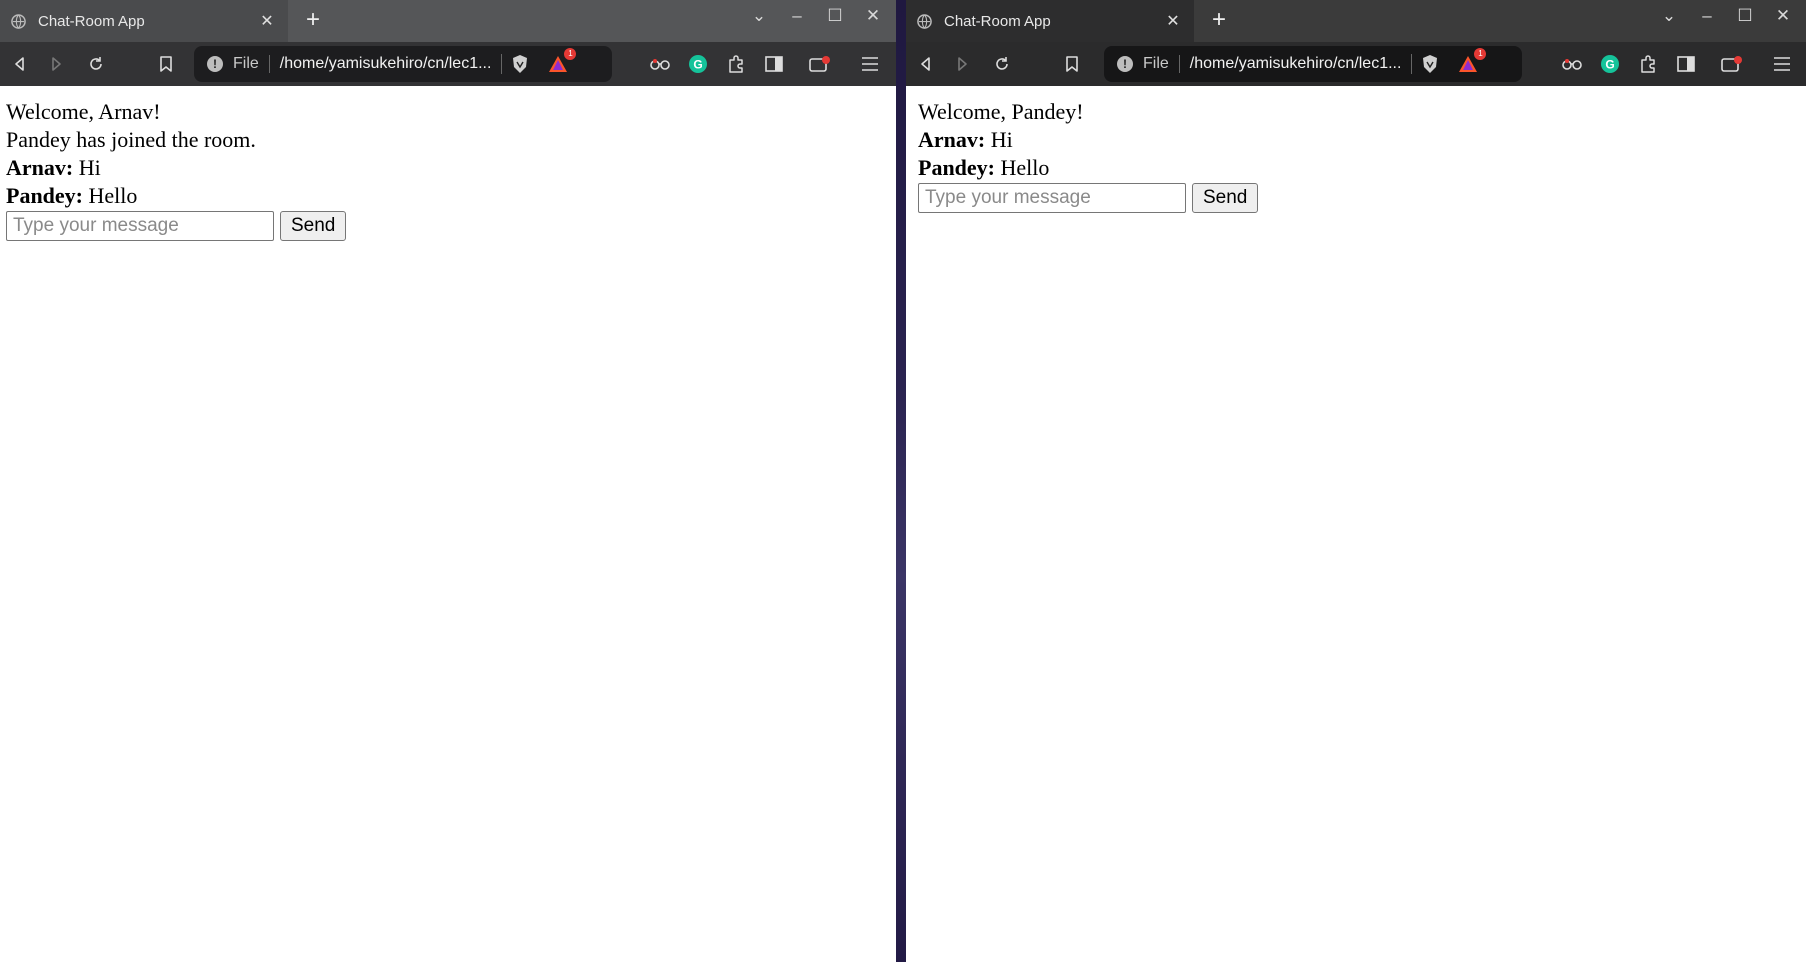  I want to click on desktop-background, so click(901, 481).